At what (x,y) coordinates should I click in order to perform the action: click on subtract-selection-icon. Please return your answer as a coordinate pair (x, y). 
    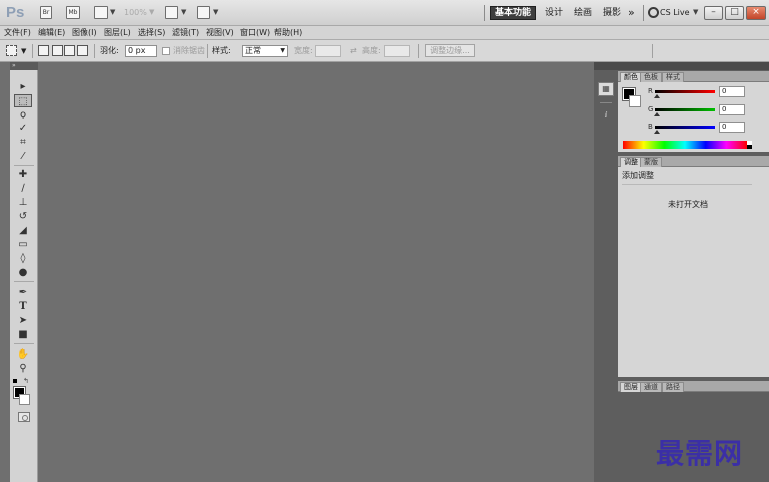
    Looking at the image, I should click on (69, 50).